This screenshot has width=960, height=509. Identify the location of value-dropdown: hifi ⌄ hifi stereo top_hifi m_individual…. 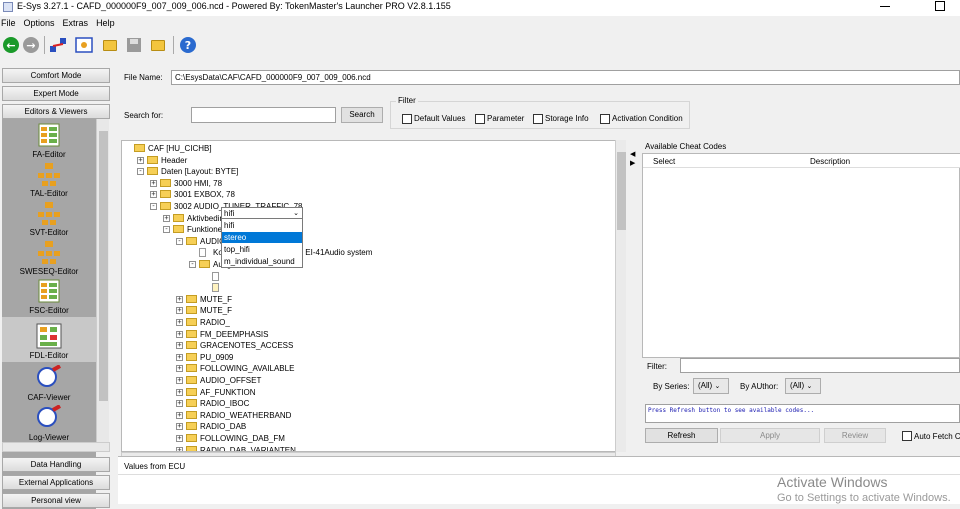
(262, 237).